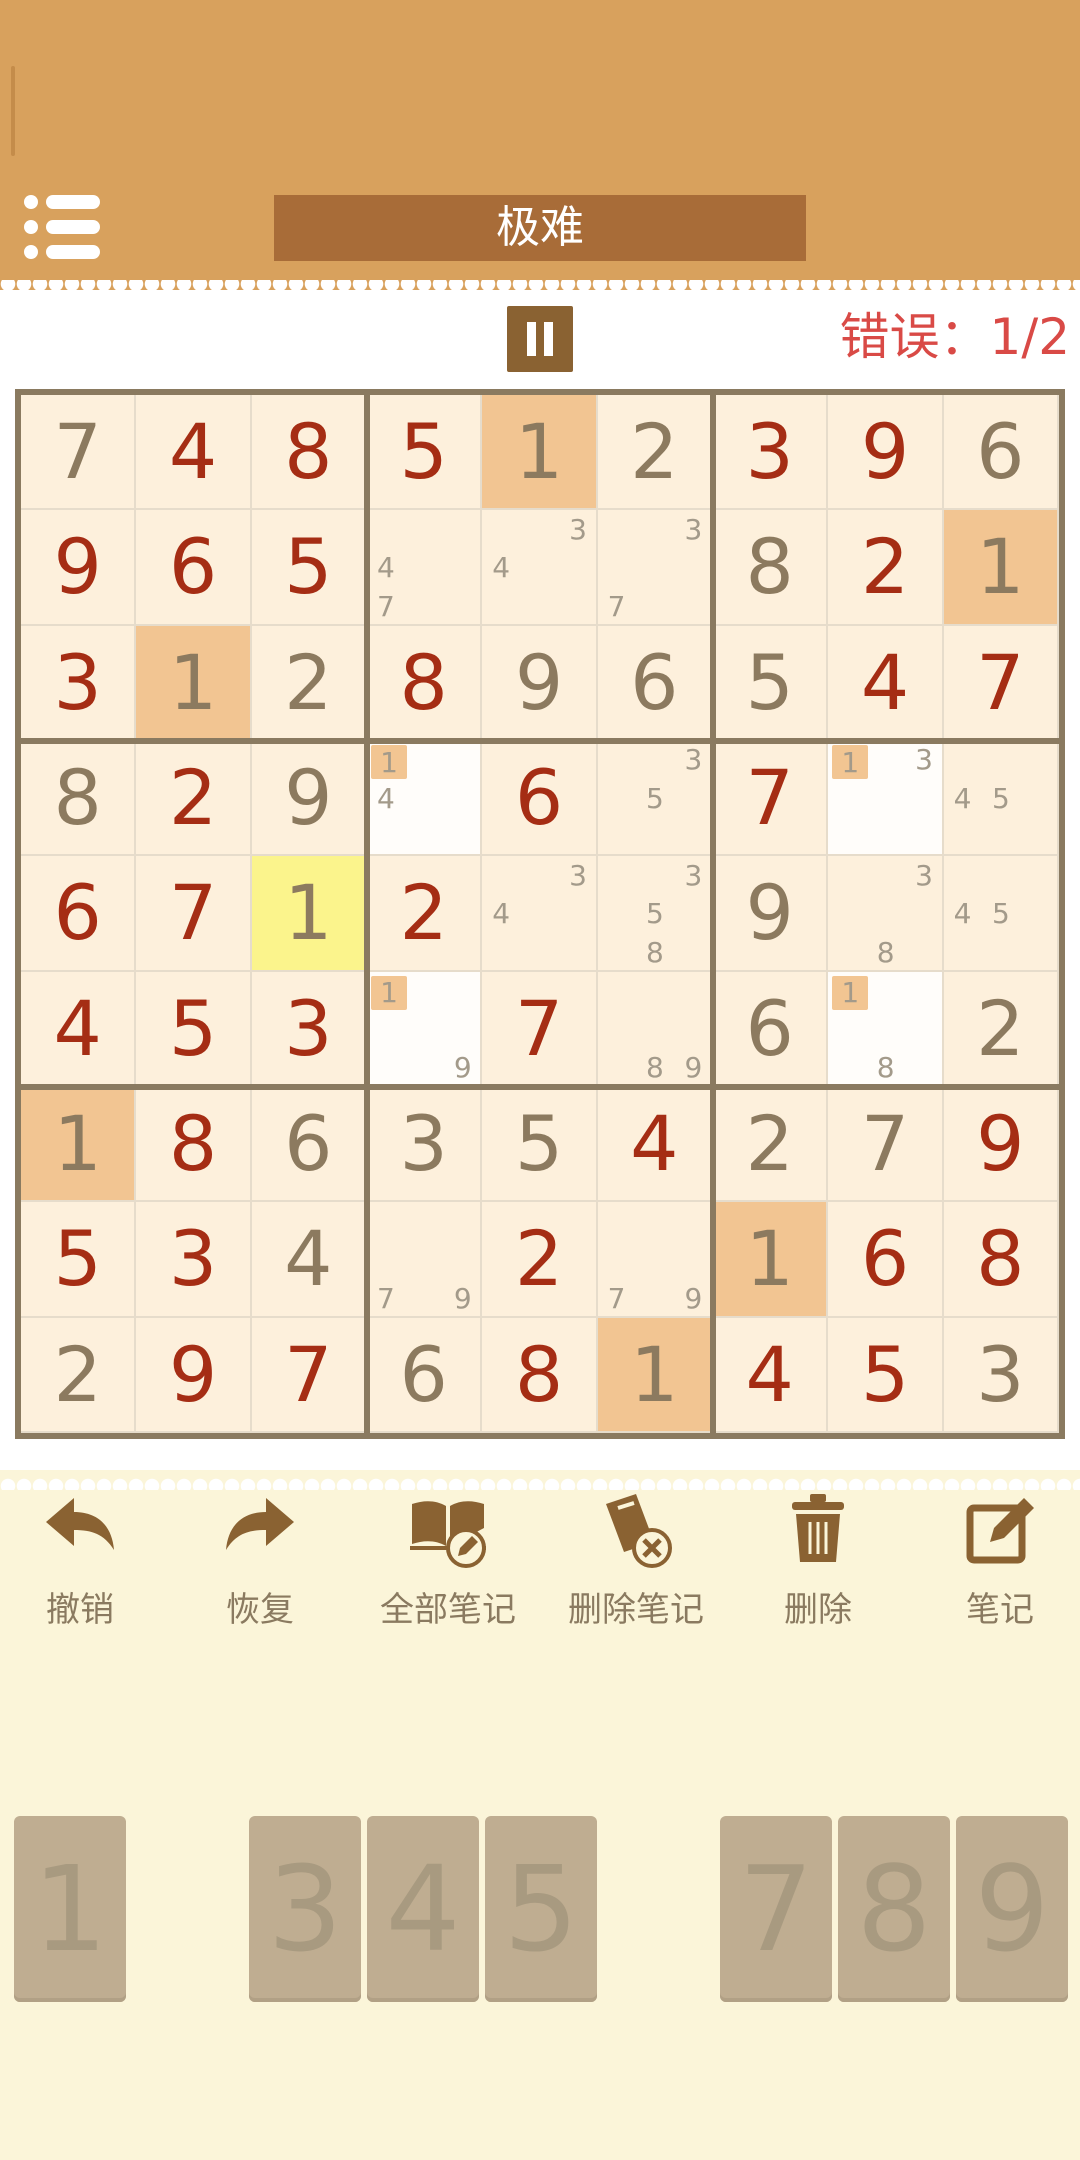  Describe the element at coordinates (309, 1375) in the screenshot. I see `cell-r9c3: 7` at that location.